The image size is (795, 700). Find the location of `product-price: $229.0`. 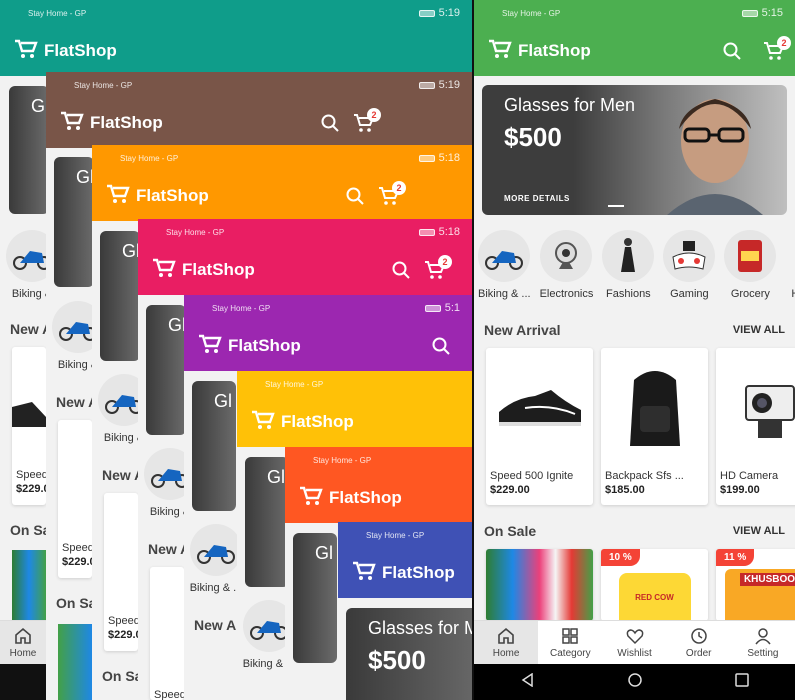

product-price: $229.0 is located at coordinates (31, 489).